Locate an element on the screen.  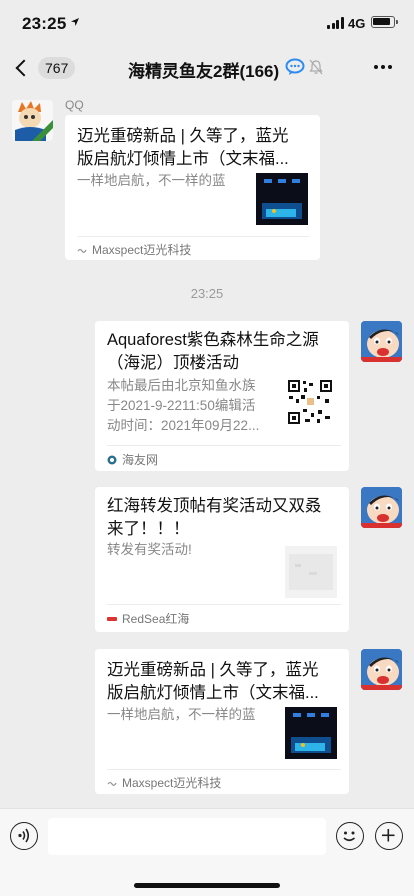
cartoon-avatar-icon is located at coordinates (32, 120).